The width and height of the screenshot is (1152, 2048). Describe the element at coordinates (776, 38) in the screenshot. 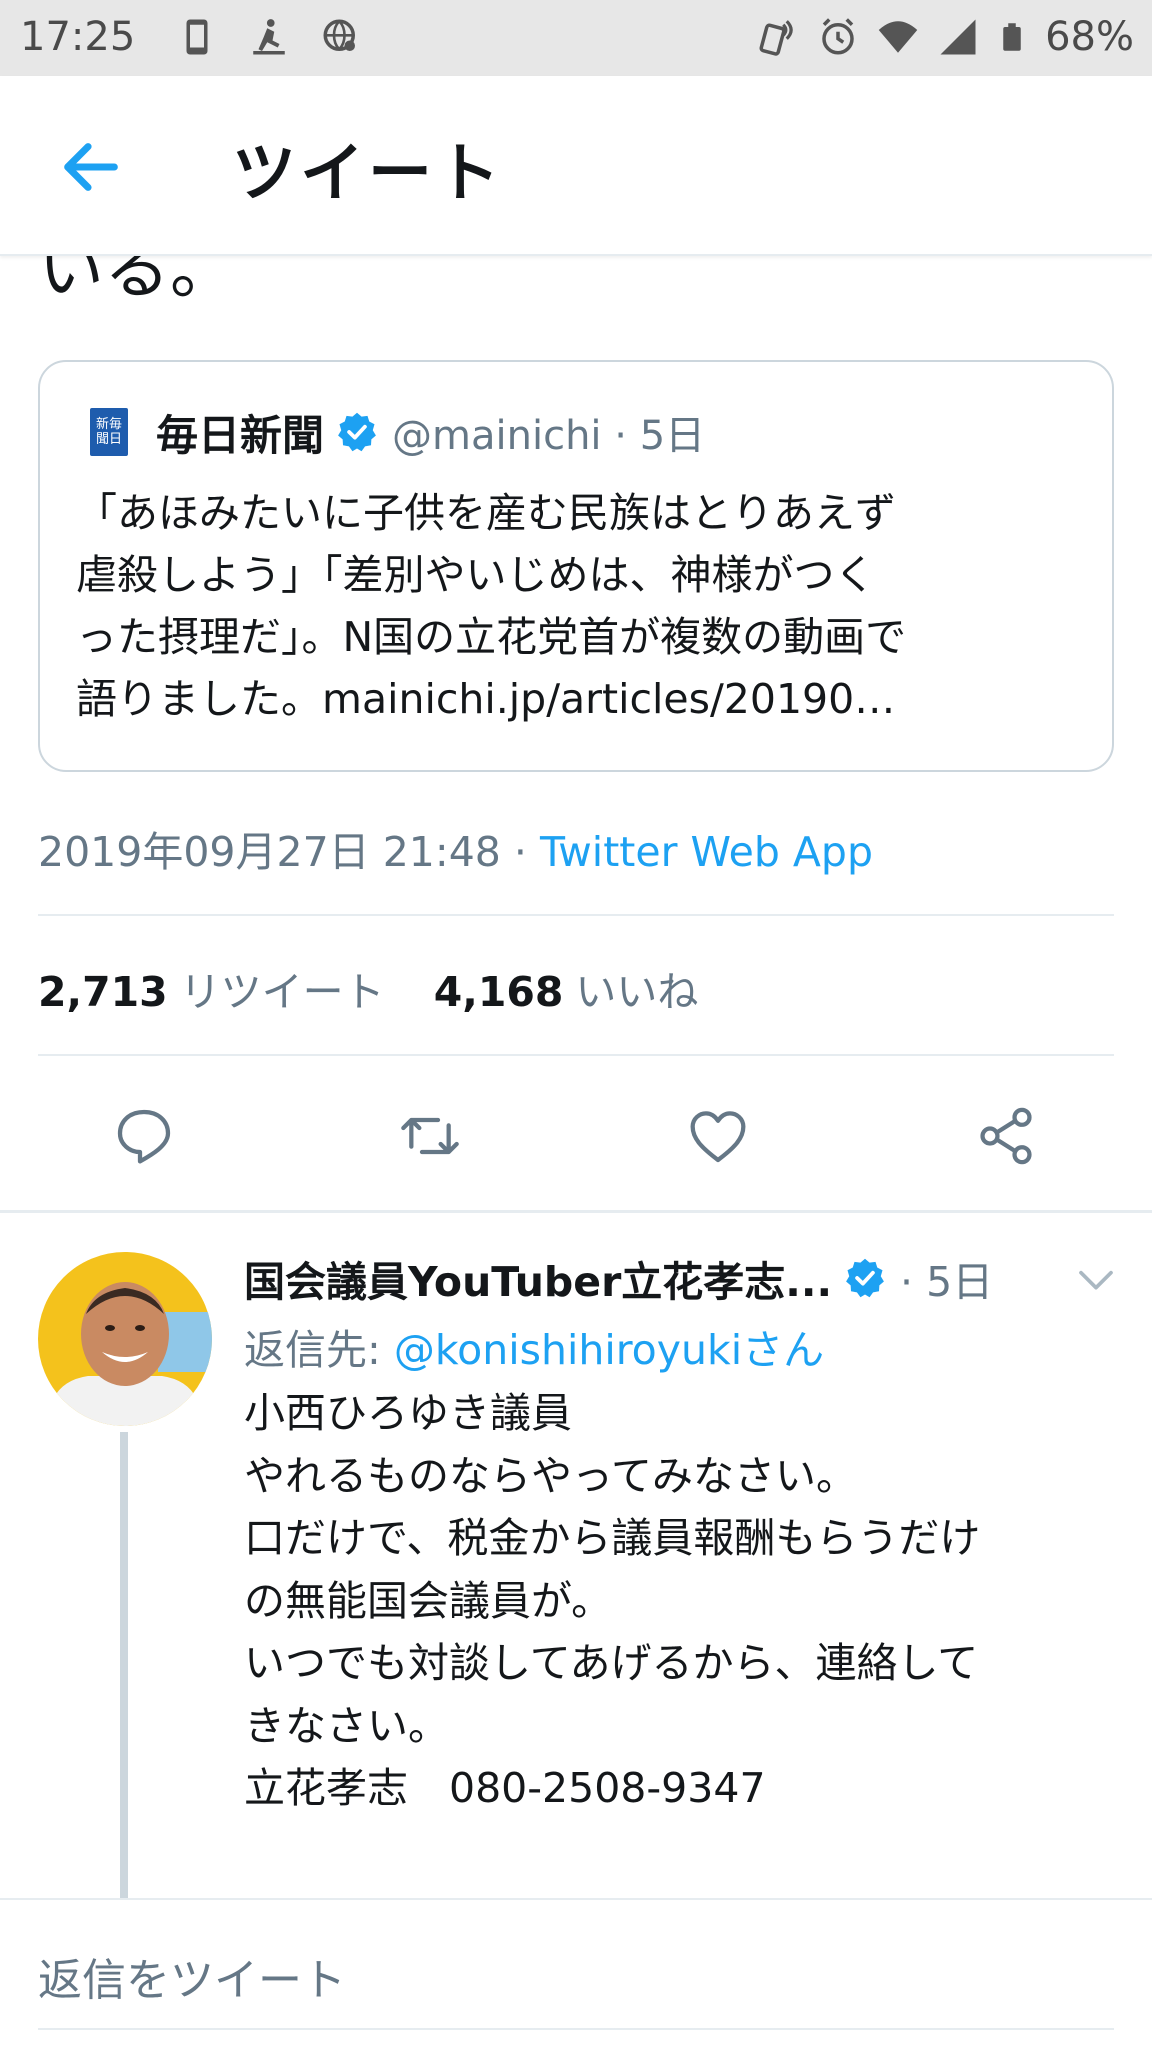

I see `nfc-icon` at that location.